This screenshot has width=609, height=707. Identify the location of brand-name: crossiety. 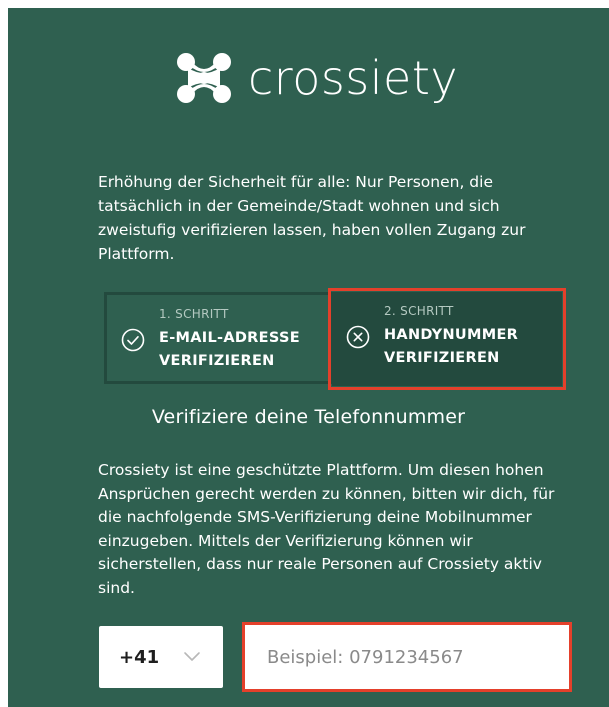
(353, 78).